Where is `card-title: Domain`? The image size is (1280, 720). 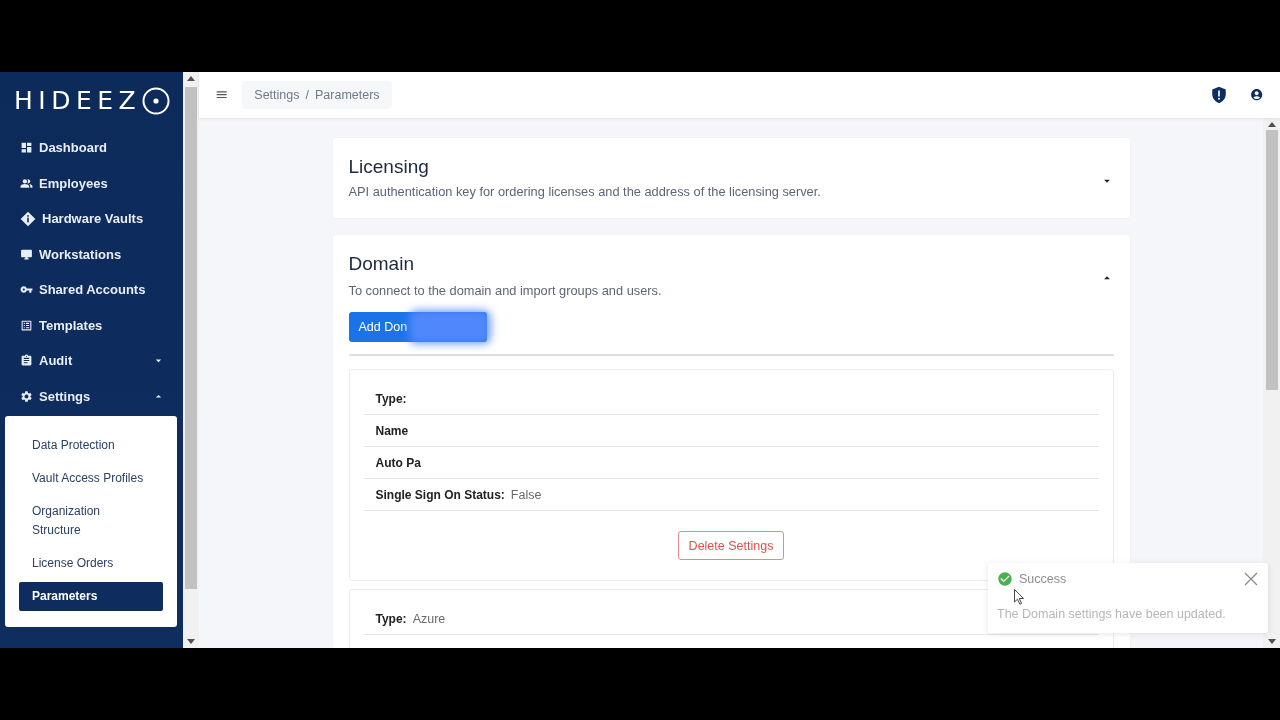 card-title: Domain is located at coordinates (381, 264).